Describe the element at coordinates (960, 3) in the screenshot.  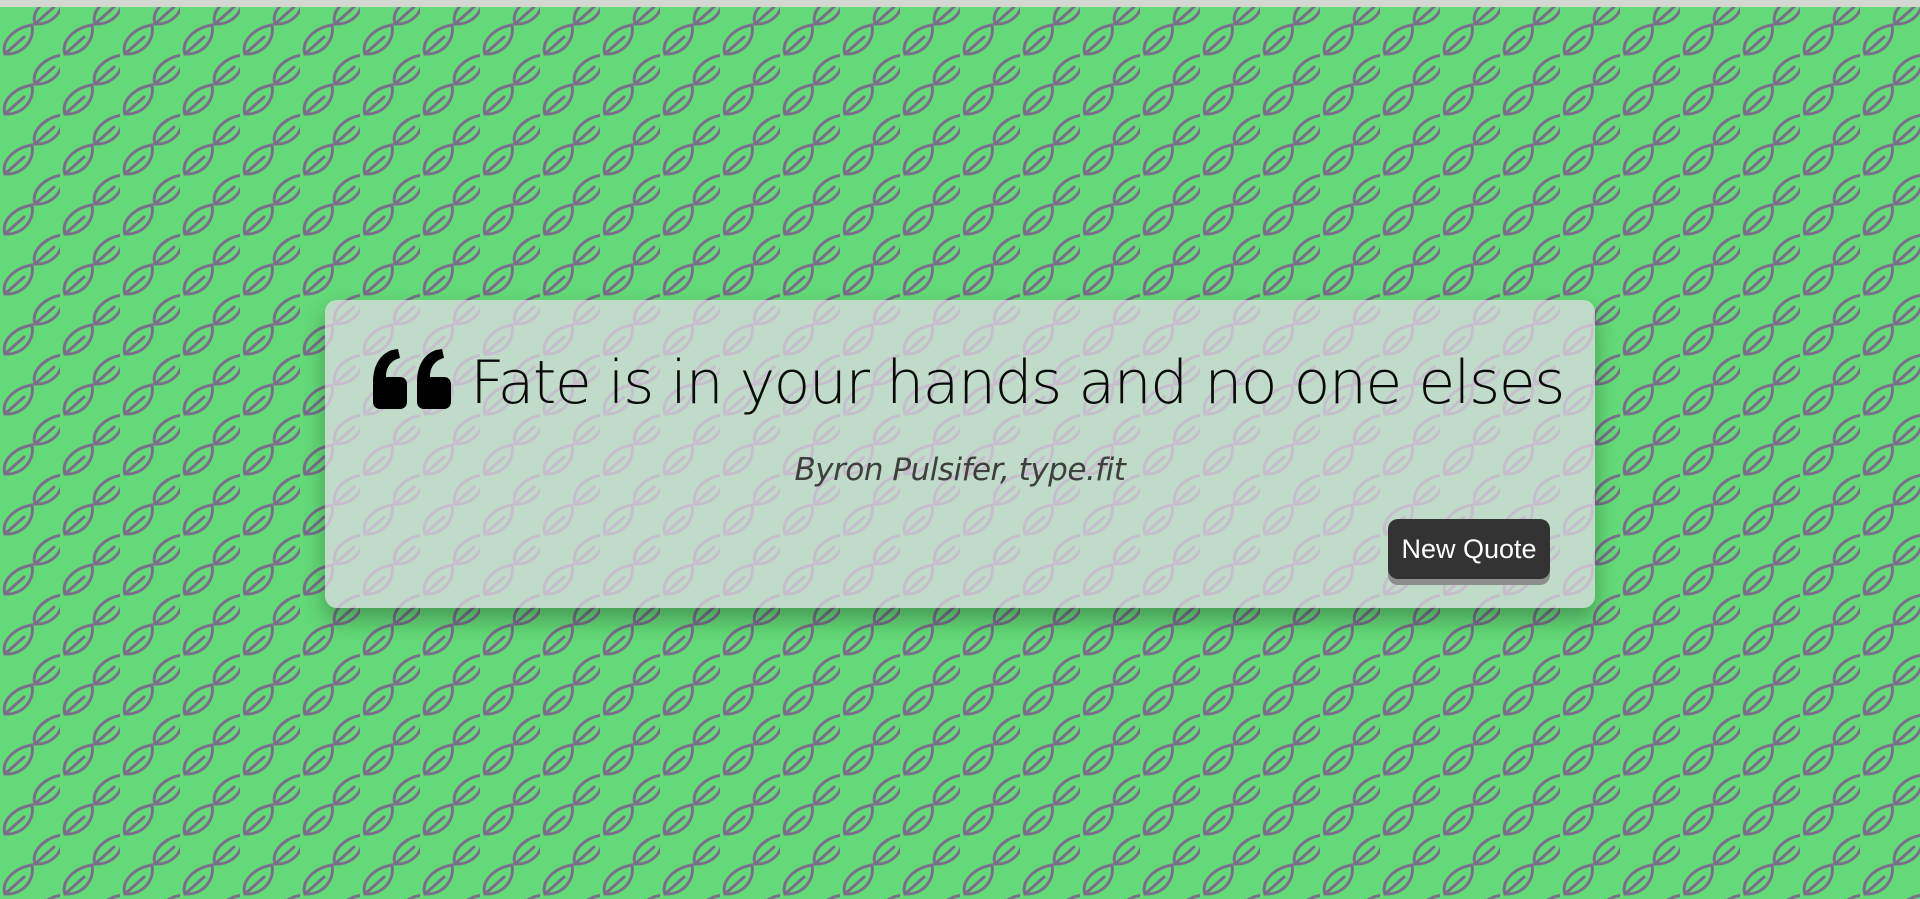
I see `browser-top-strip` at that location.